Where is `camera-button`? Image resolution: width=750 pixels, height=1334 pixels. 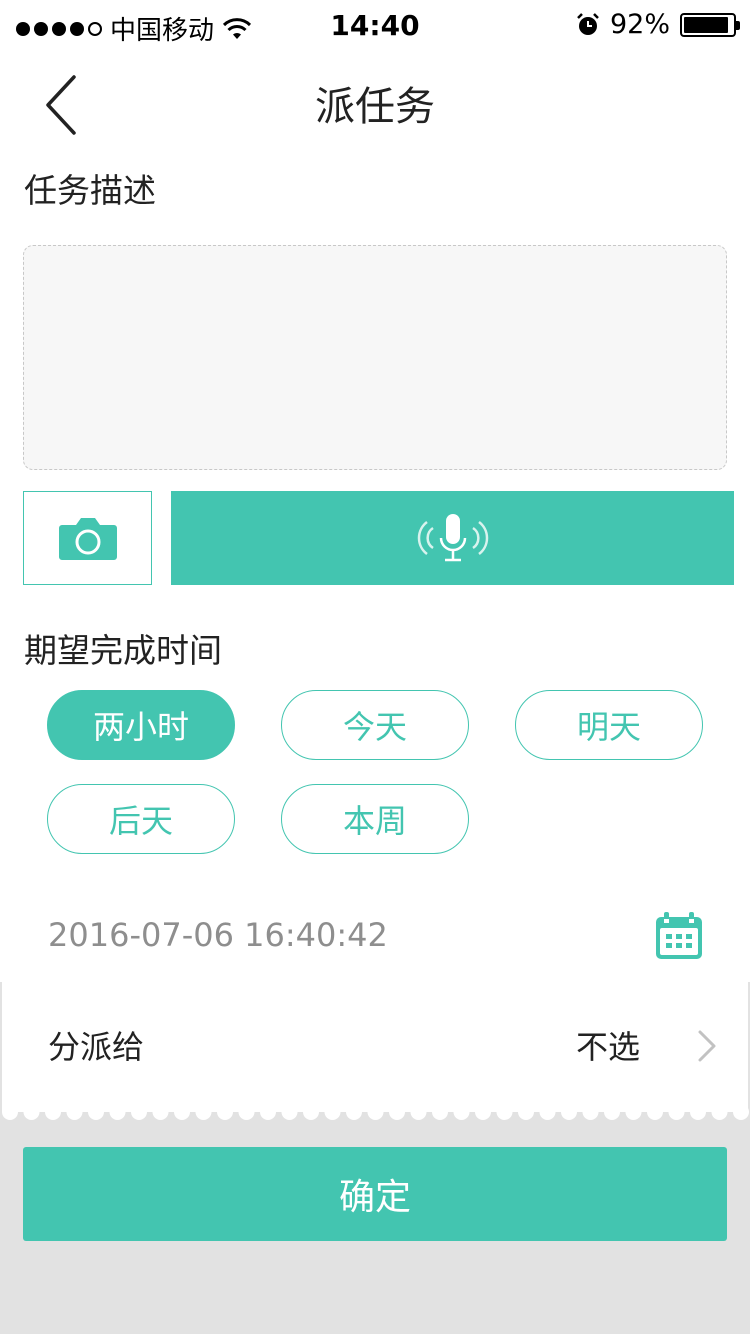 camera-button is located at coordinates (87, 538).